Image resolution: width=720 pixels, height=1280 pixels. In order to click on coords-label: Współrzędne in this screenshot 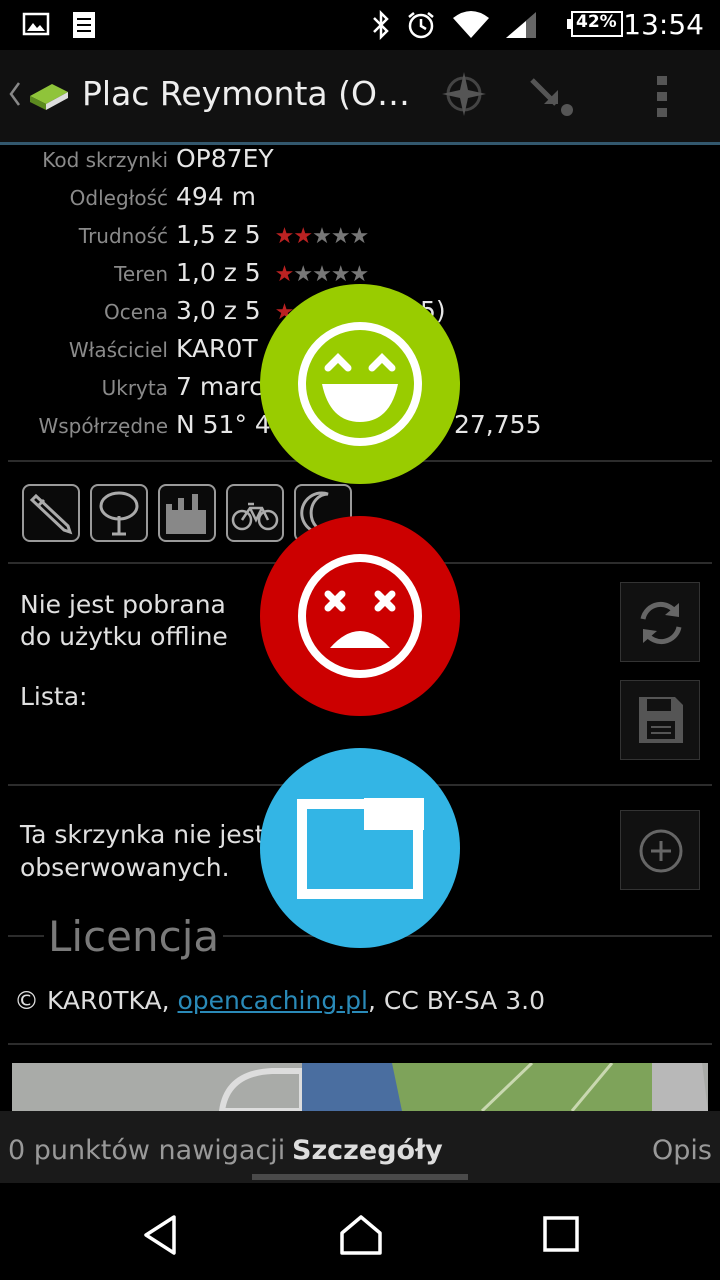, I will do `click(103, 426)`.